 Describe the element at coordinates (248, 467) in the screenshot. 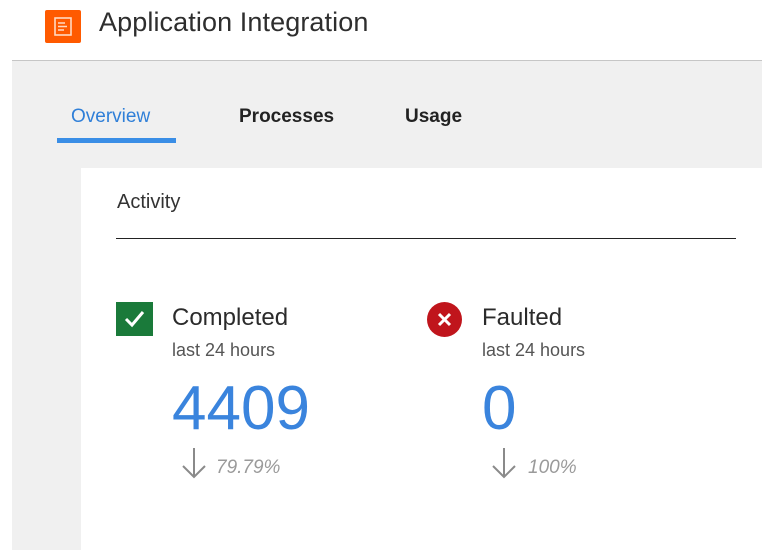

I see `completed-change: 79.79%` at that location.